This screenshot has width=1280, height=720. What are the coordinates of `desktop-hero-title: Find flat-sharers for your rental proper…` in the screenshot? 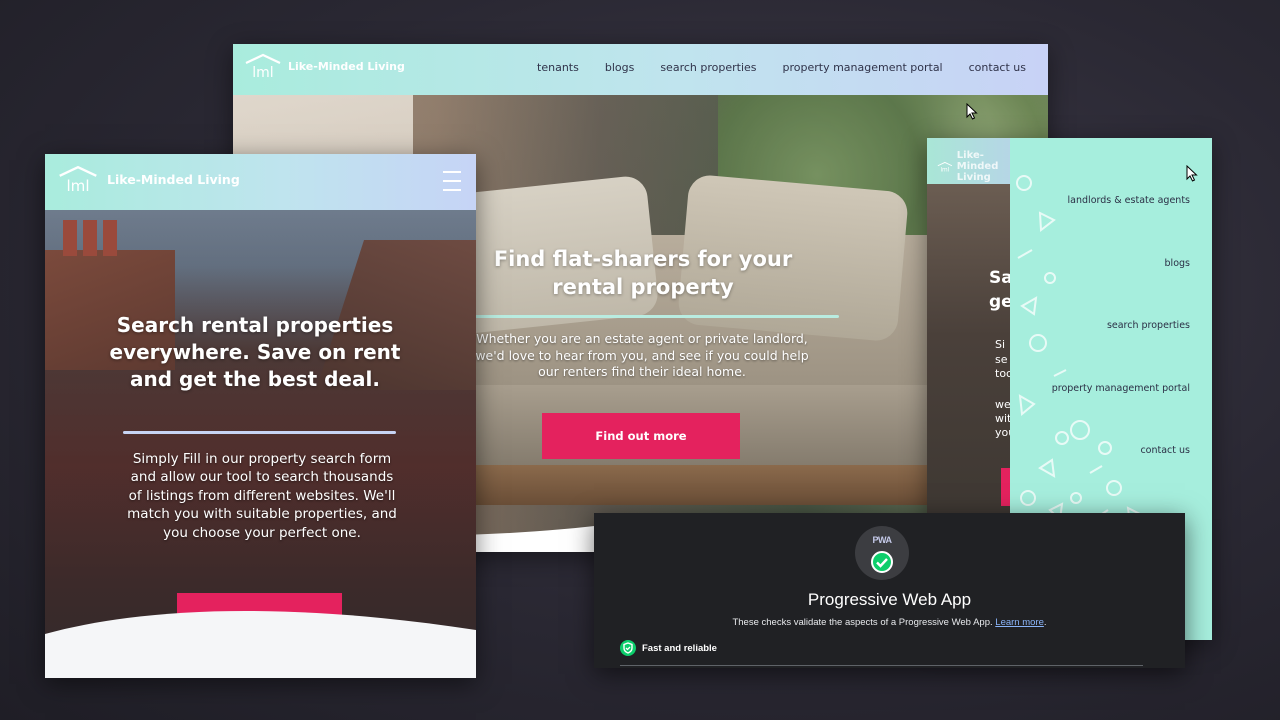 It's located at (643, 273).